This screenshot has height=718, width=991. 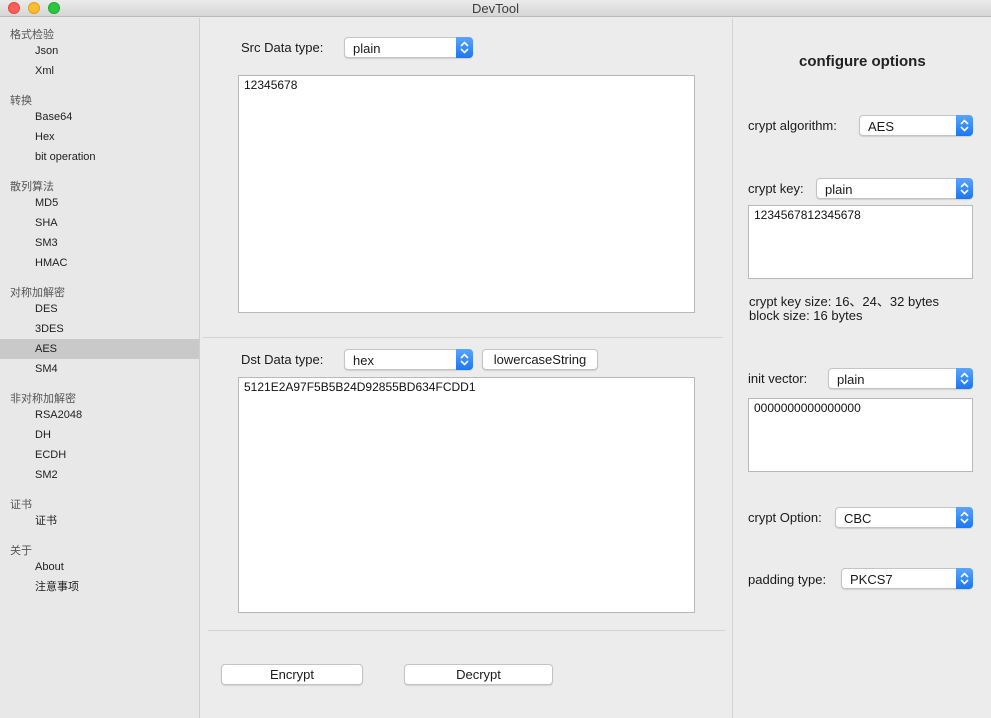 I want to click on sidebar-item-sm2: SM2, so click(x=99, y=475).